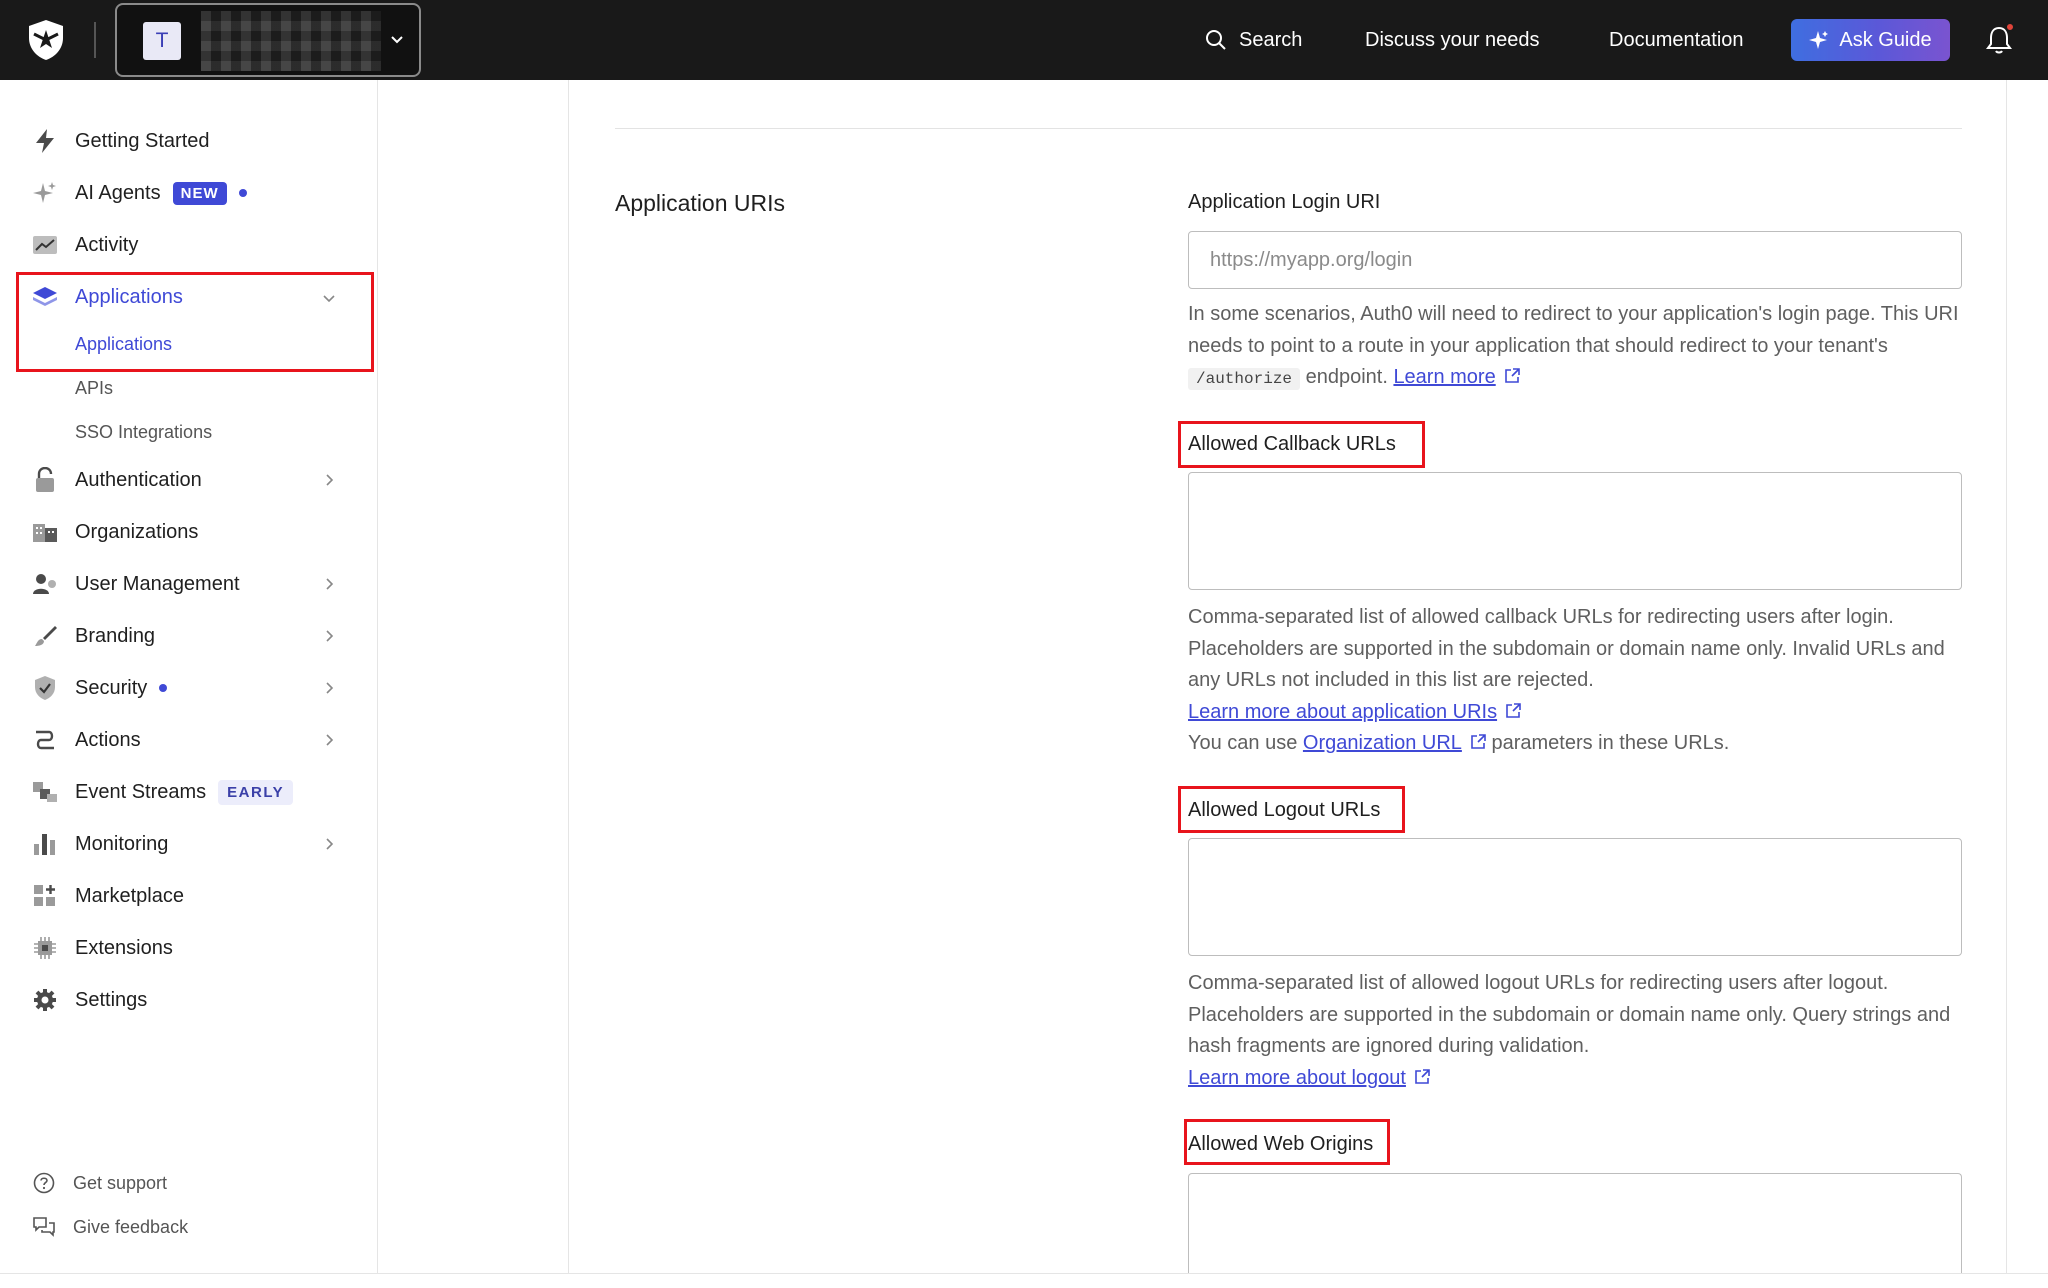  Describe the element at coordinates (120, 1182) in the screenshot. I see `footer-label: Get support` at that location.